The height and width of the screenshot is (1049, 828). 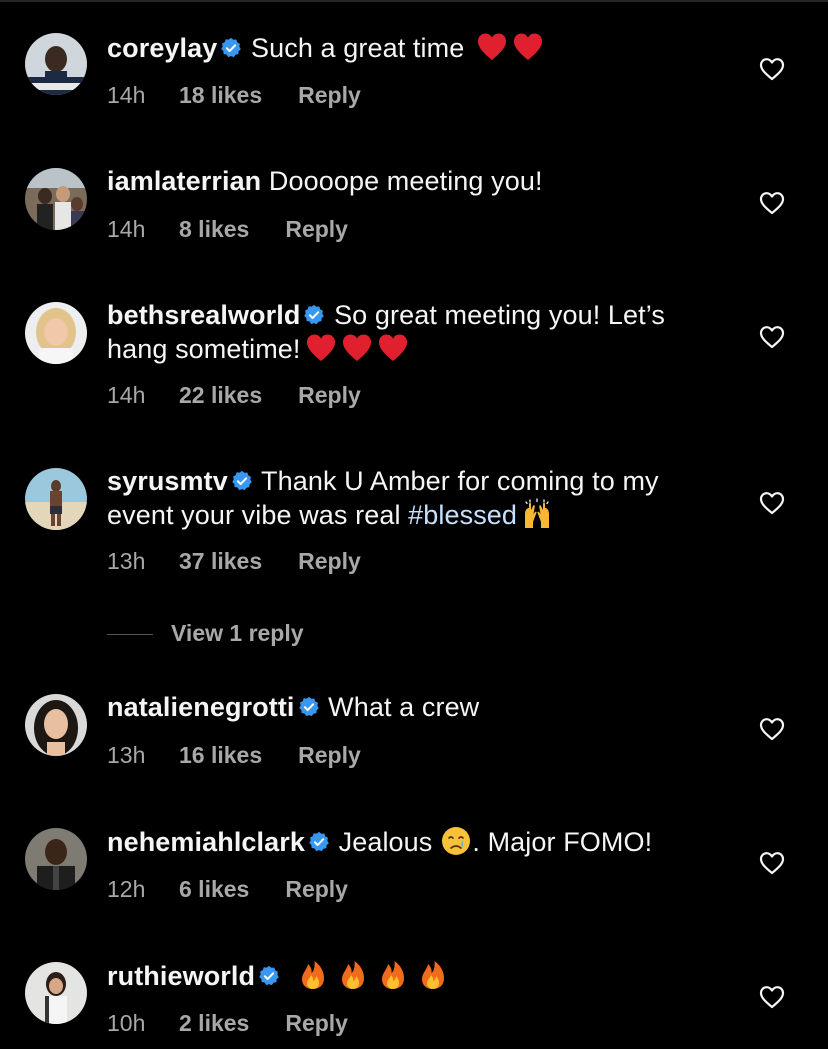 I want to click on raising-hands-icon, so click(x=537, y=513).